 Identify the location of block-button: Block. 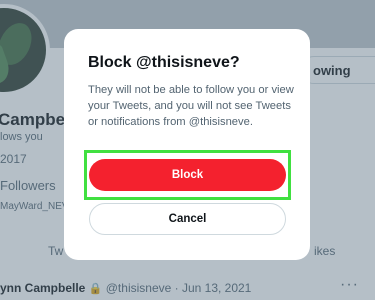
(187, 175).